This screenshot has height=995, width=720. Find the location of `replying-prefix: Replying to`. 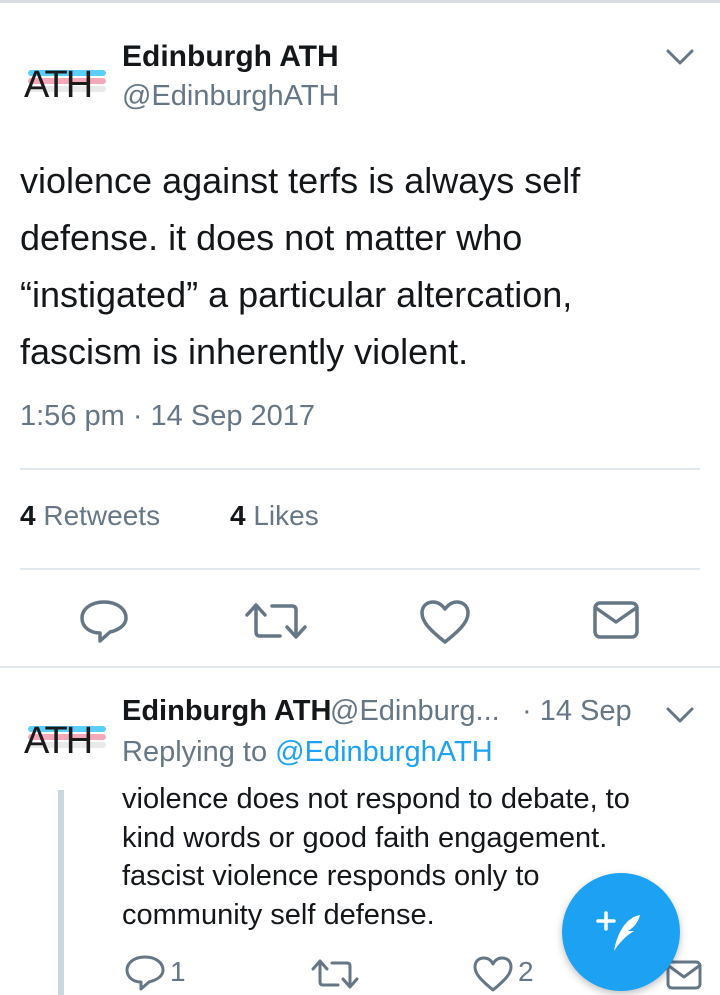

replying-prefix: Replying to is located at coordinates (195, 752).